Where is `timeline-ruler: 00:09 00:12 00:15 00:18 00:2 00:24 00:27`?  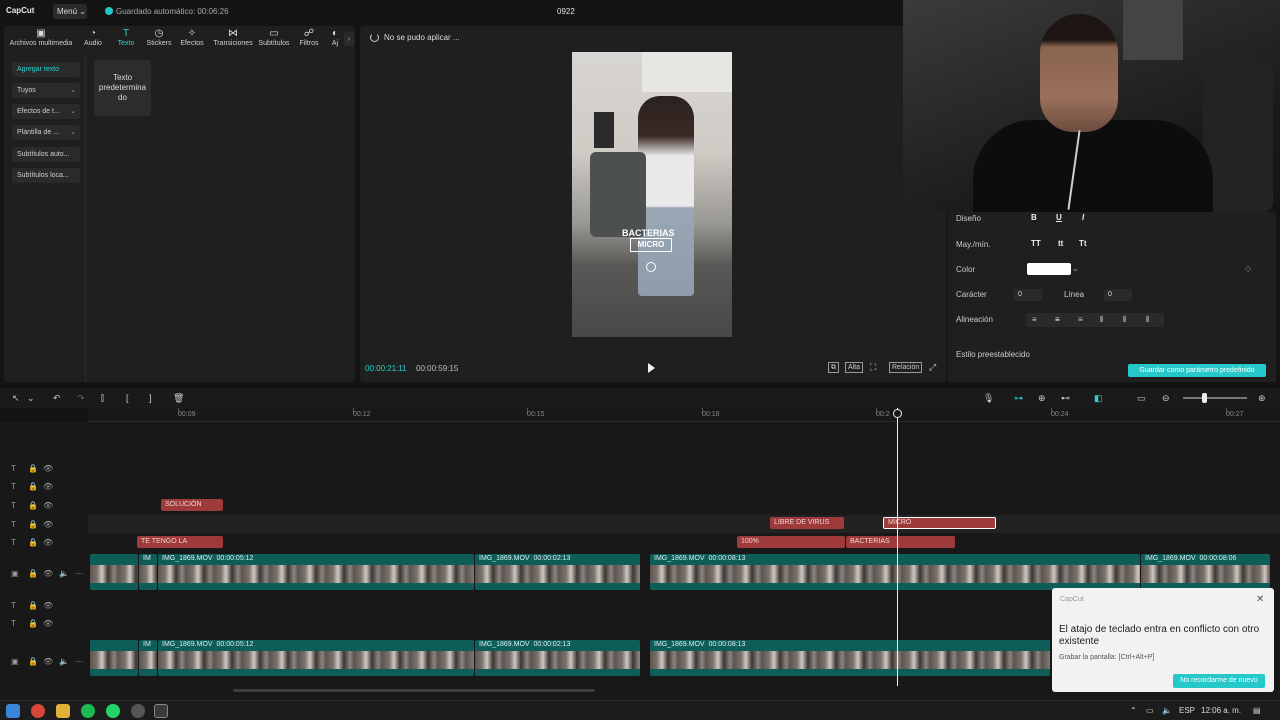 timeline-ruler: 00:09 00:12 00:15 00:18 00:2 00:24 00:27 is located at coordinates (684, 415).